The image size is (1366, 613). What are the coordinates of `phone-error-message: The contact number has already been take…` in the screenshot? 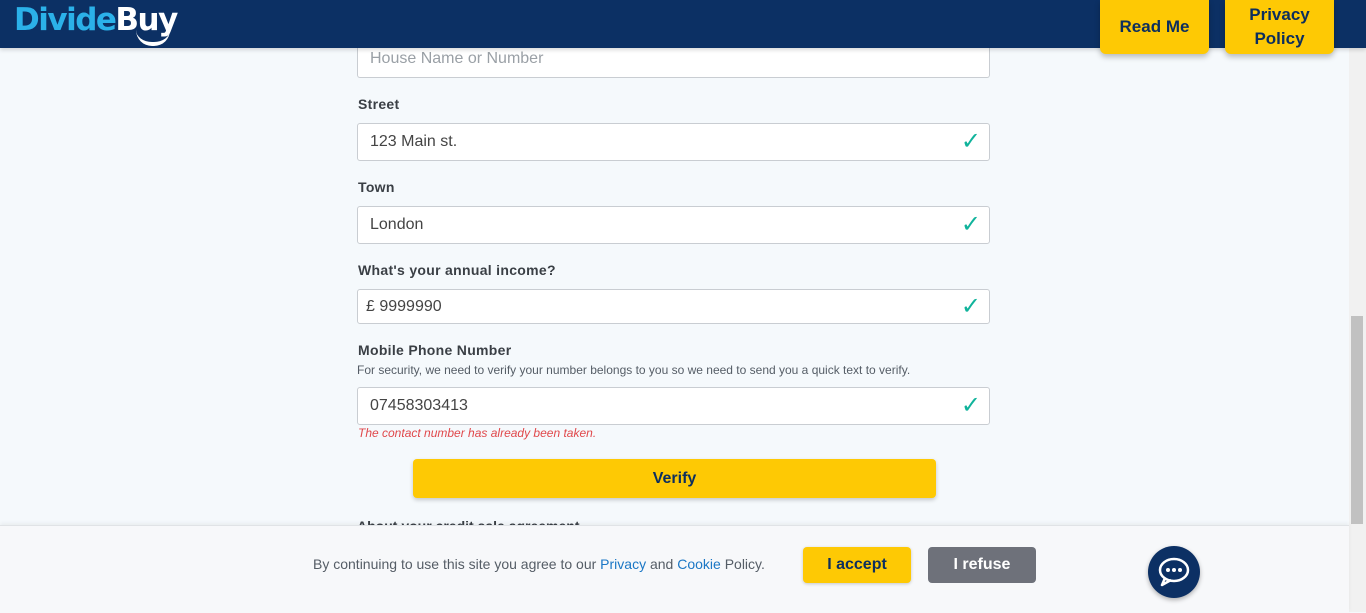 It's located at (477, 433).